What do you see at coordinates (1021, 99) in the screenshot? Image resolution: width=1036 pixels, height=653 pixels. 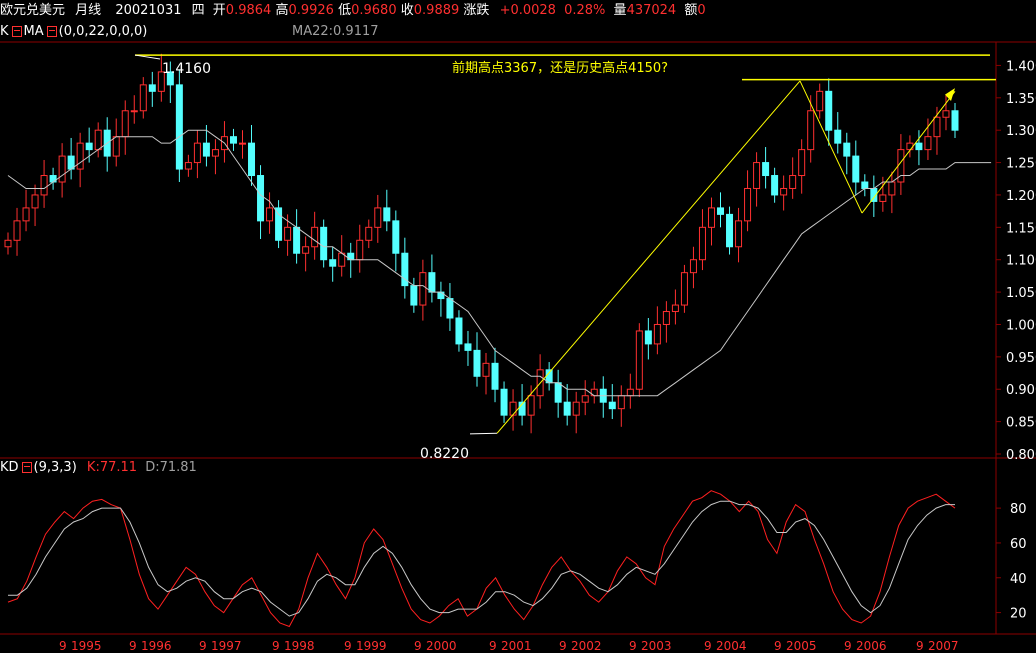 I see `y-tick-label: 1.350` at bounding box center [1021, 99].